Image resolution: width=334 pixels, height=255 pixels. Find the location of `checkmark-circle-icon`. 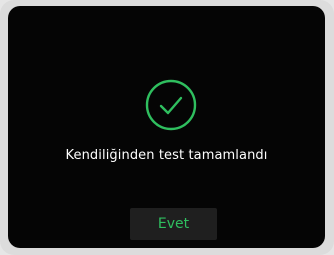

checkmark-circle-icon is located at coordinates (171, 105).